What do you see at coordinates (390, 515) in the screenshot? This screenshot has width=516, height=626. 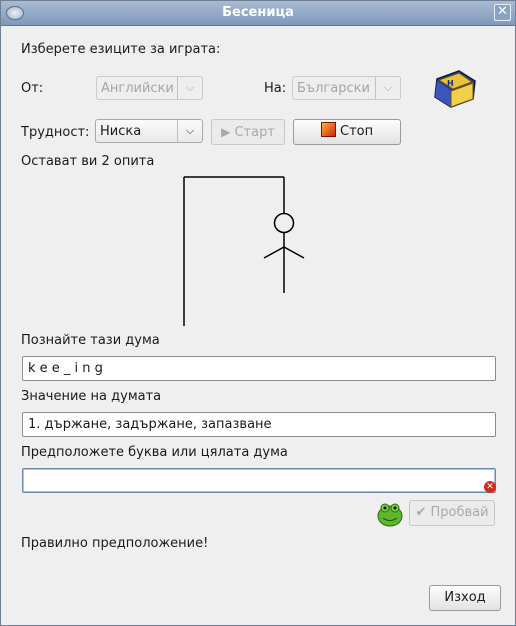 I see `frog-mascot-icon` at bounding box center [390, 515].